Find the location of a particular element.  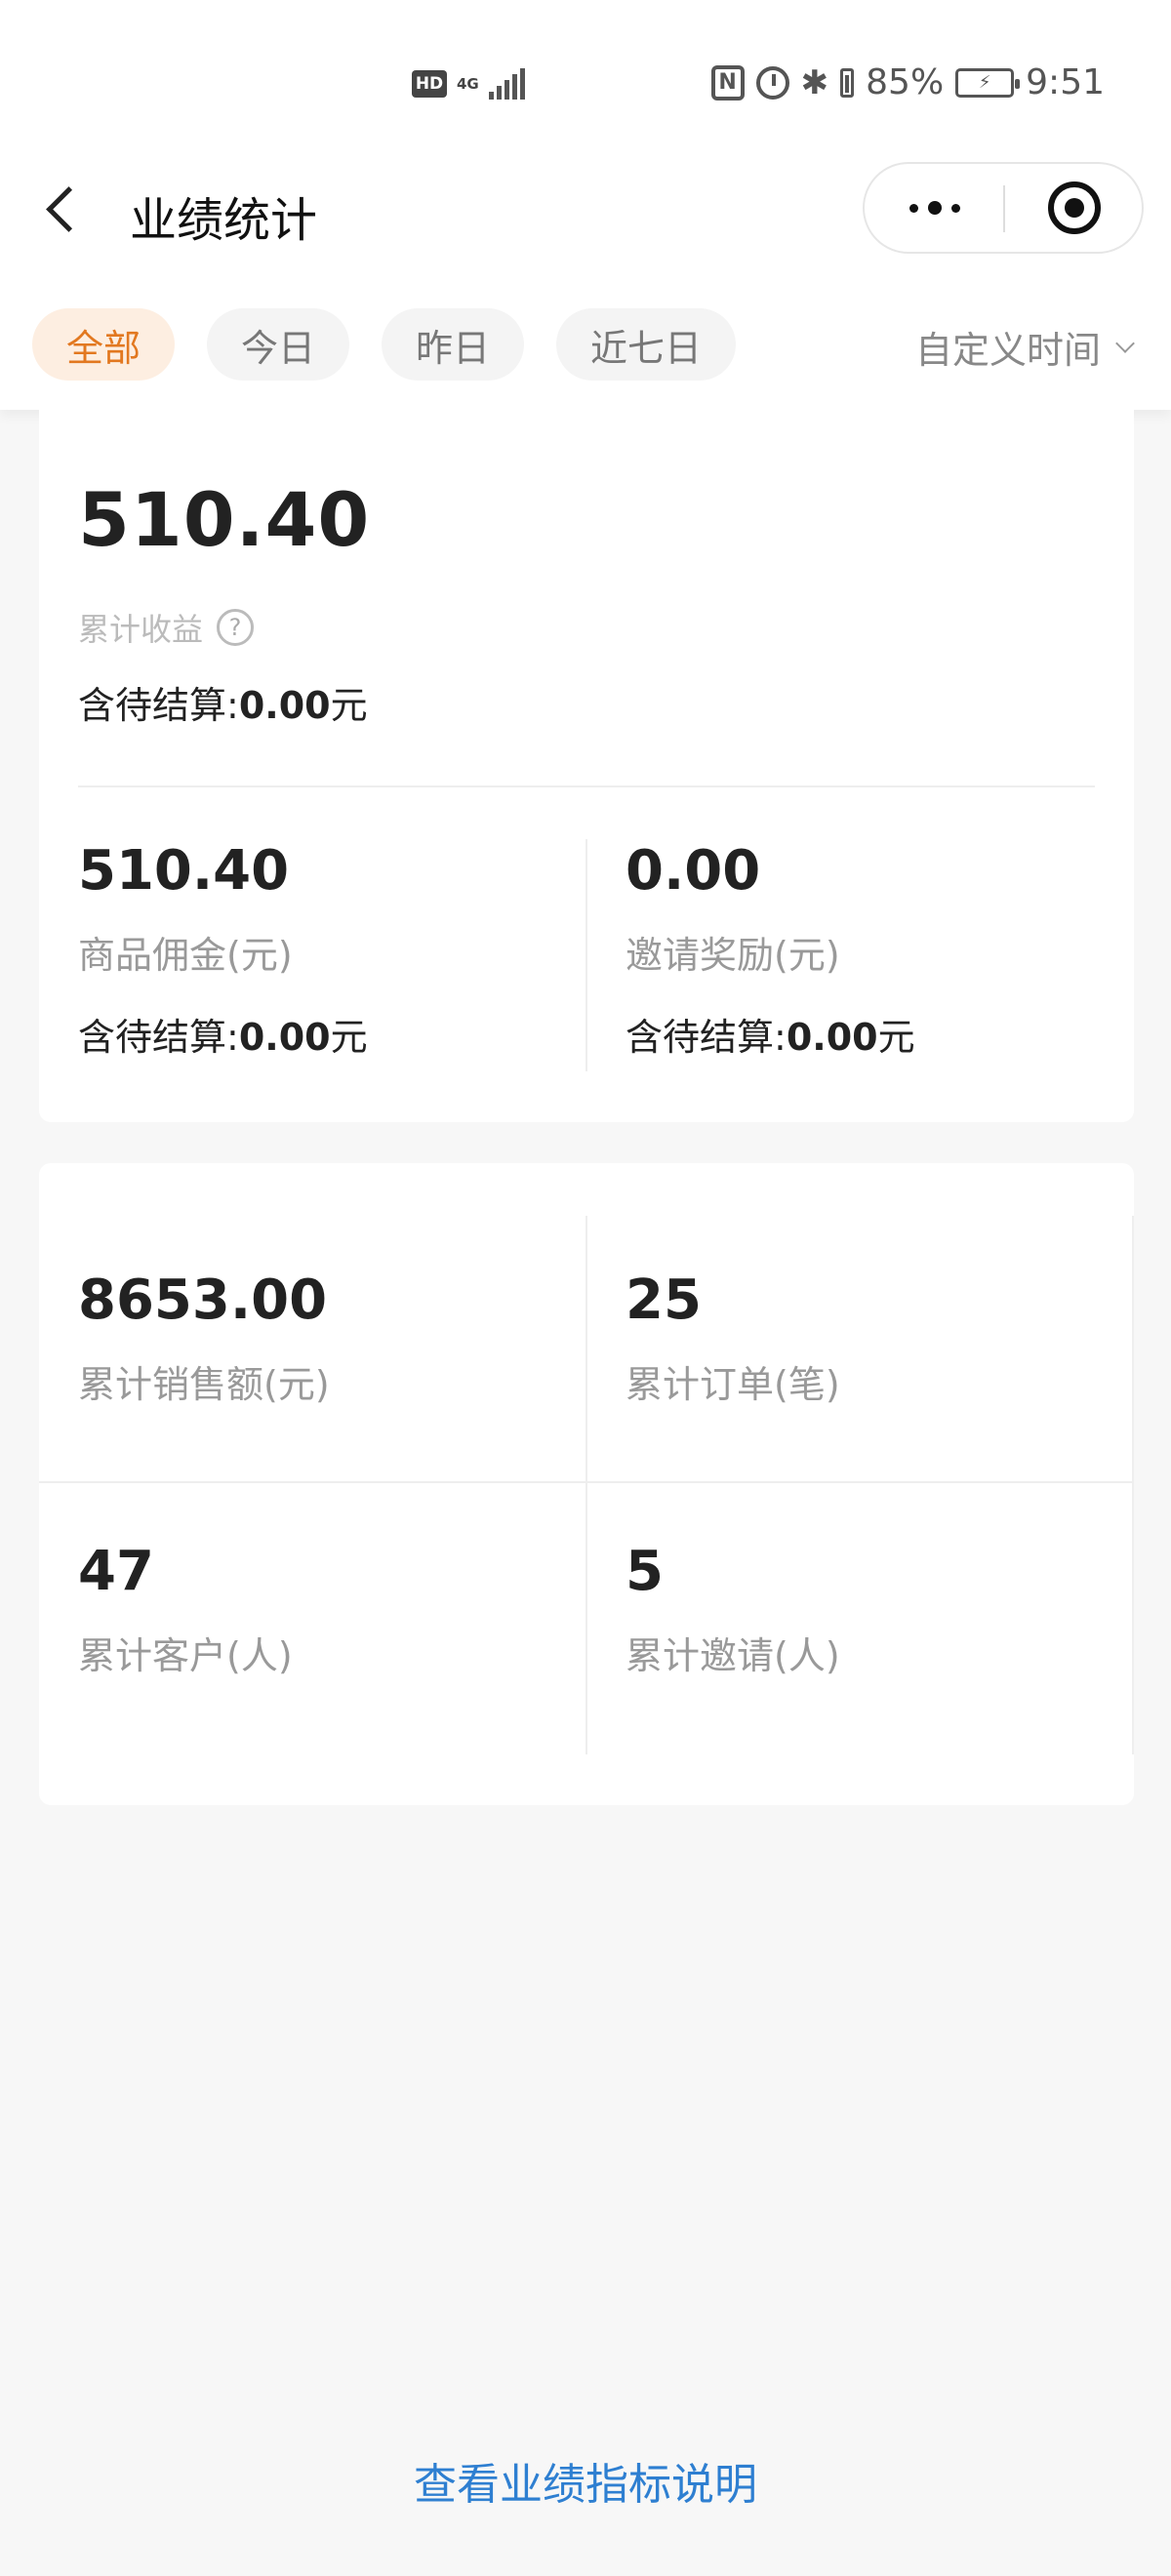

close-miniprogram-icon is located at coordinates (1074, 208).